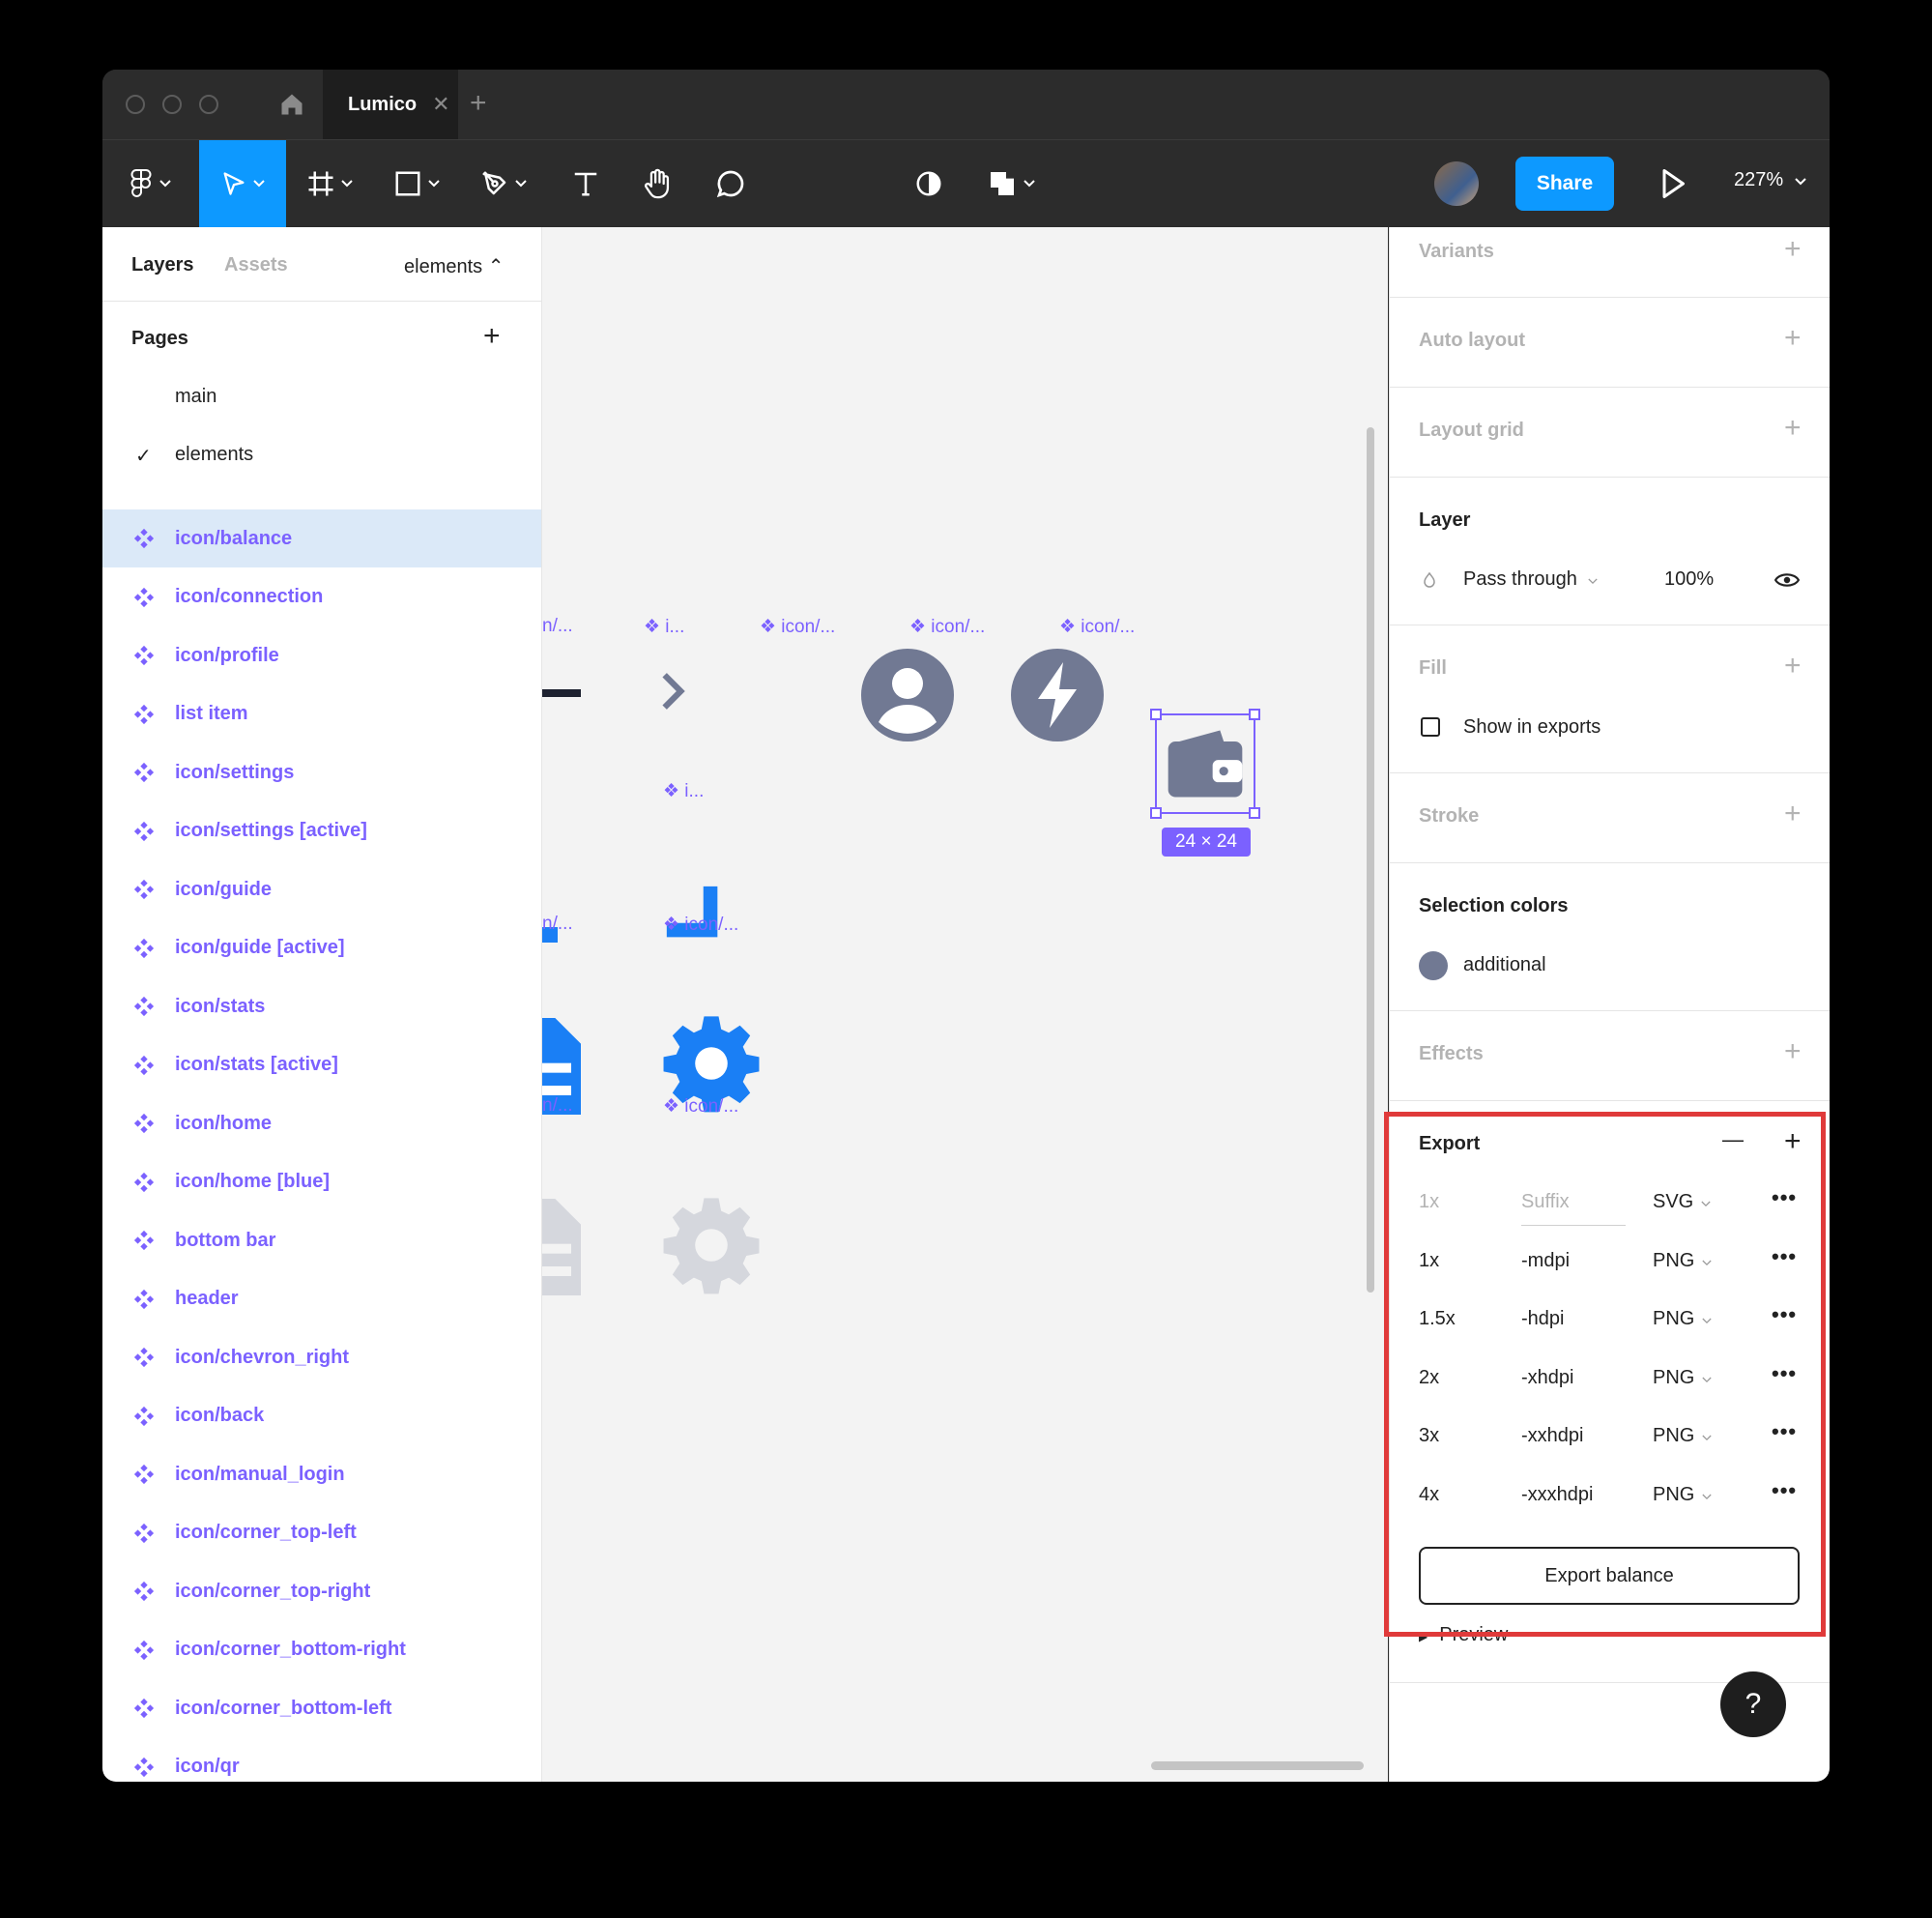 The image size is (1932, 1918). I want to click on help-button: ?, so click(1753, 1704).